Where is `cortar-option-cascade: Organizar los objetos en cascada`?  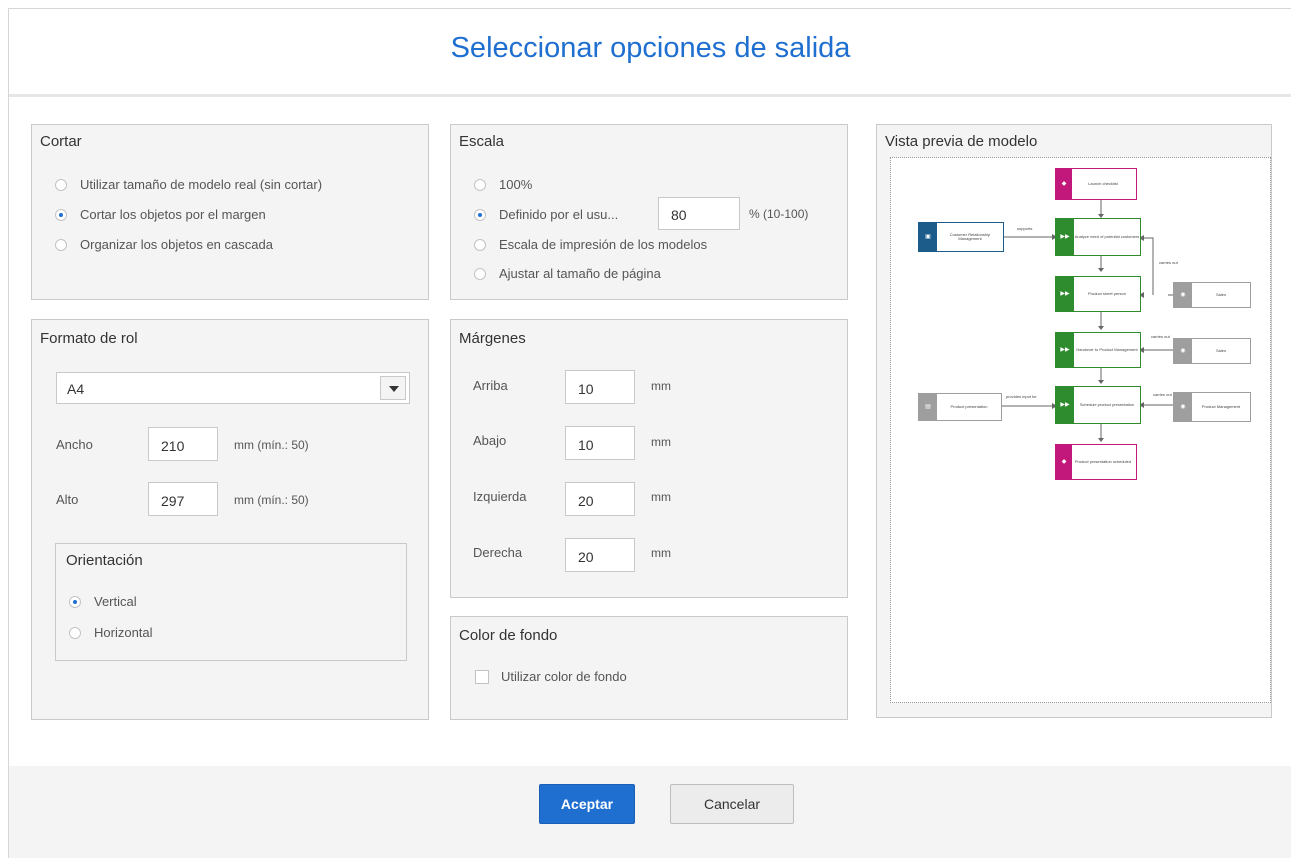 cortar-option-cascade: Organizar los objetos en cascada is located at coordinates (164, 244).